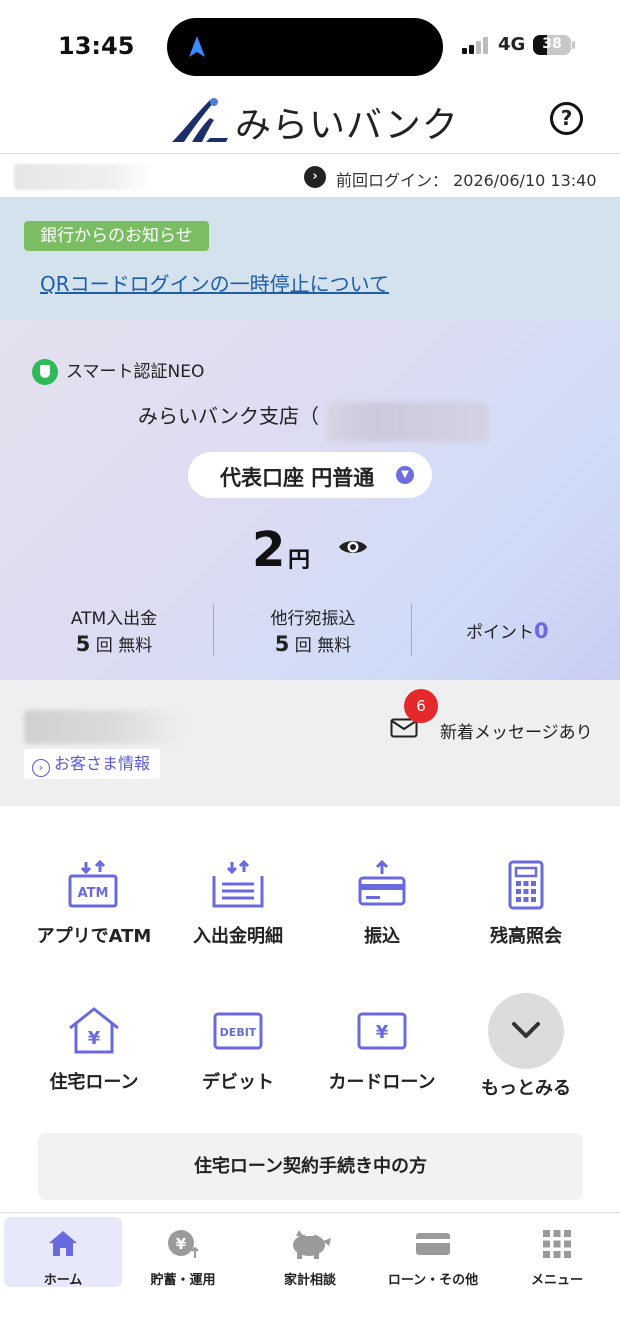 This screenshot has width=620, height=1344. Describe the element at coordinates (84, 177) in the screenshot. I see `redacted-username` at that location.